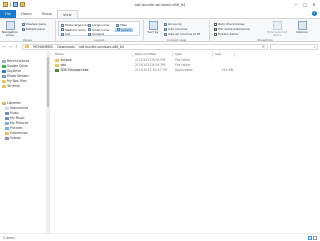  Describe the element at coordinates (96, 34) in the screenshot. I see `layout-content: Content` at that location.